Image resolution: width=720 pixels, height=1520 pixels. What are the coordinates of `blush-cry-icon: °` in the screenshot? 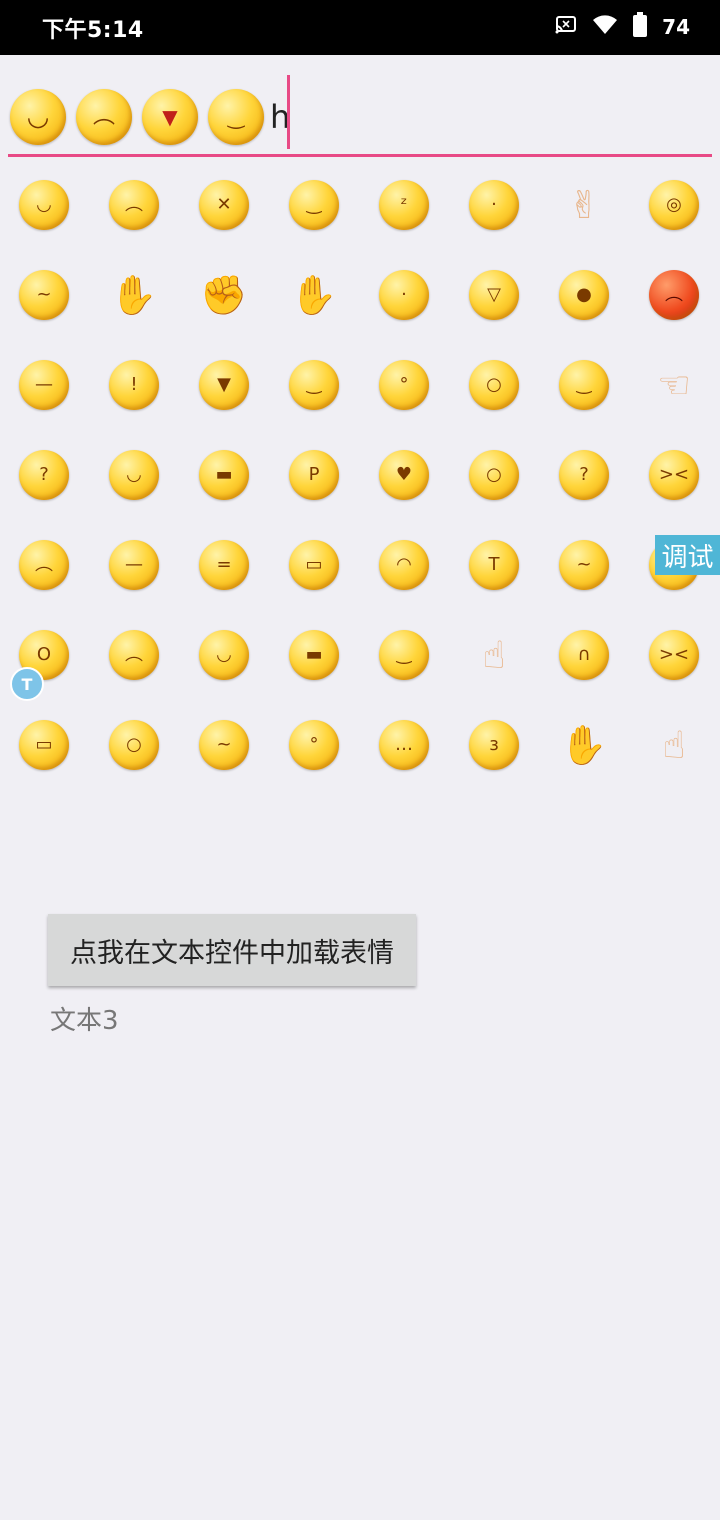 It's located at (404, 385).